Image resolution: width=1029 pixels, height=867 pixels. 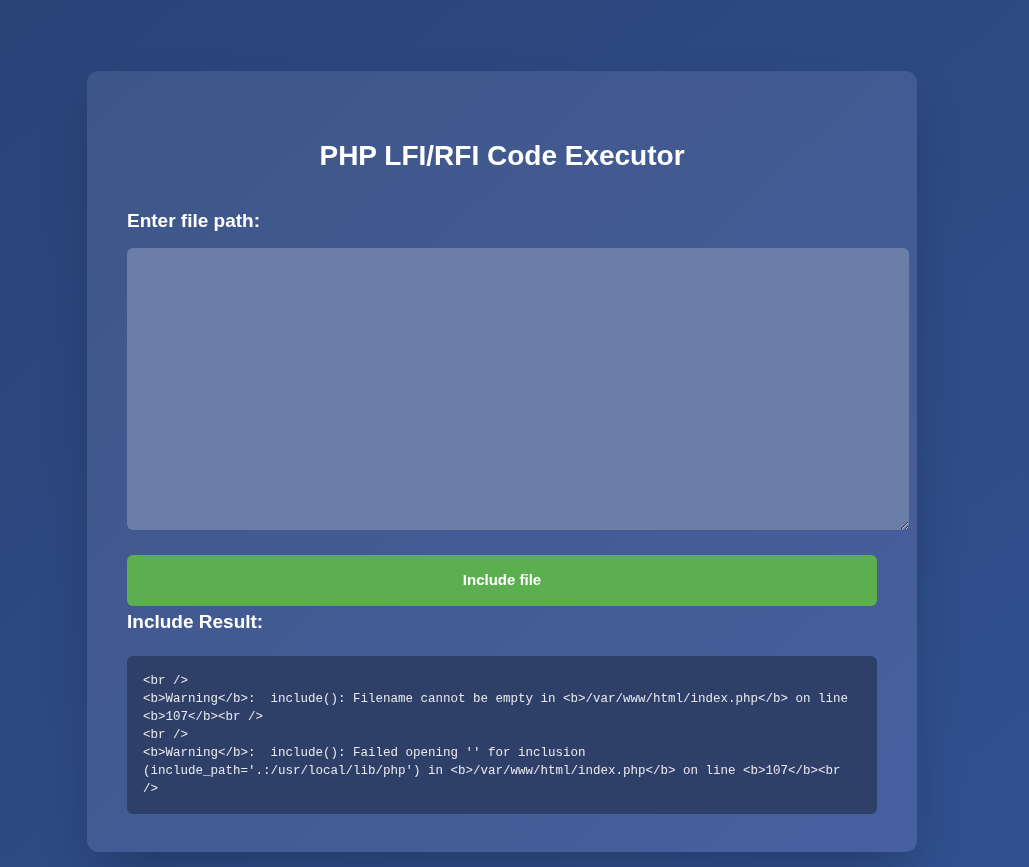 What do you see at coordinates (502, 156) in the screenshot?
I see `page-title: PHP LFI/RFI Code Executor` at bounding box center [502, 156].